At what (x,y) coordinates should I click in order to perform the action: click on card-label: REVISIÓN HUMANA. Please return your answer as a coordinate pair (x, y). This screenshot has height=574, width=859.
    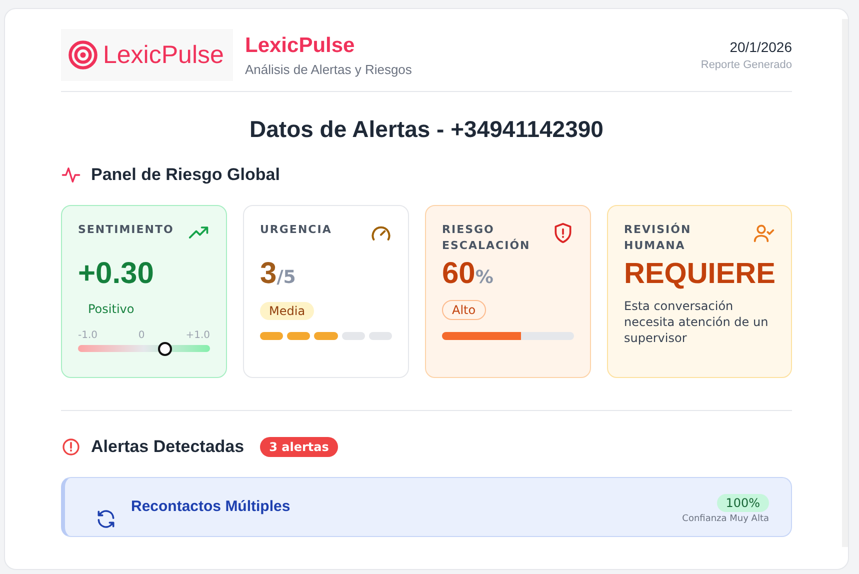
    Looking at the image, I should click on (658, 238).